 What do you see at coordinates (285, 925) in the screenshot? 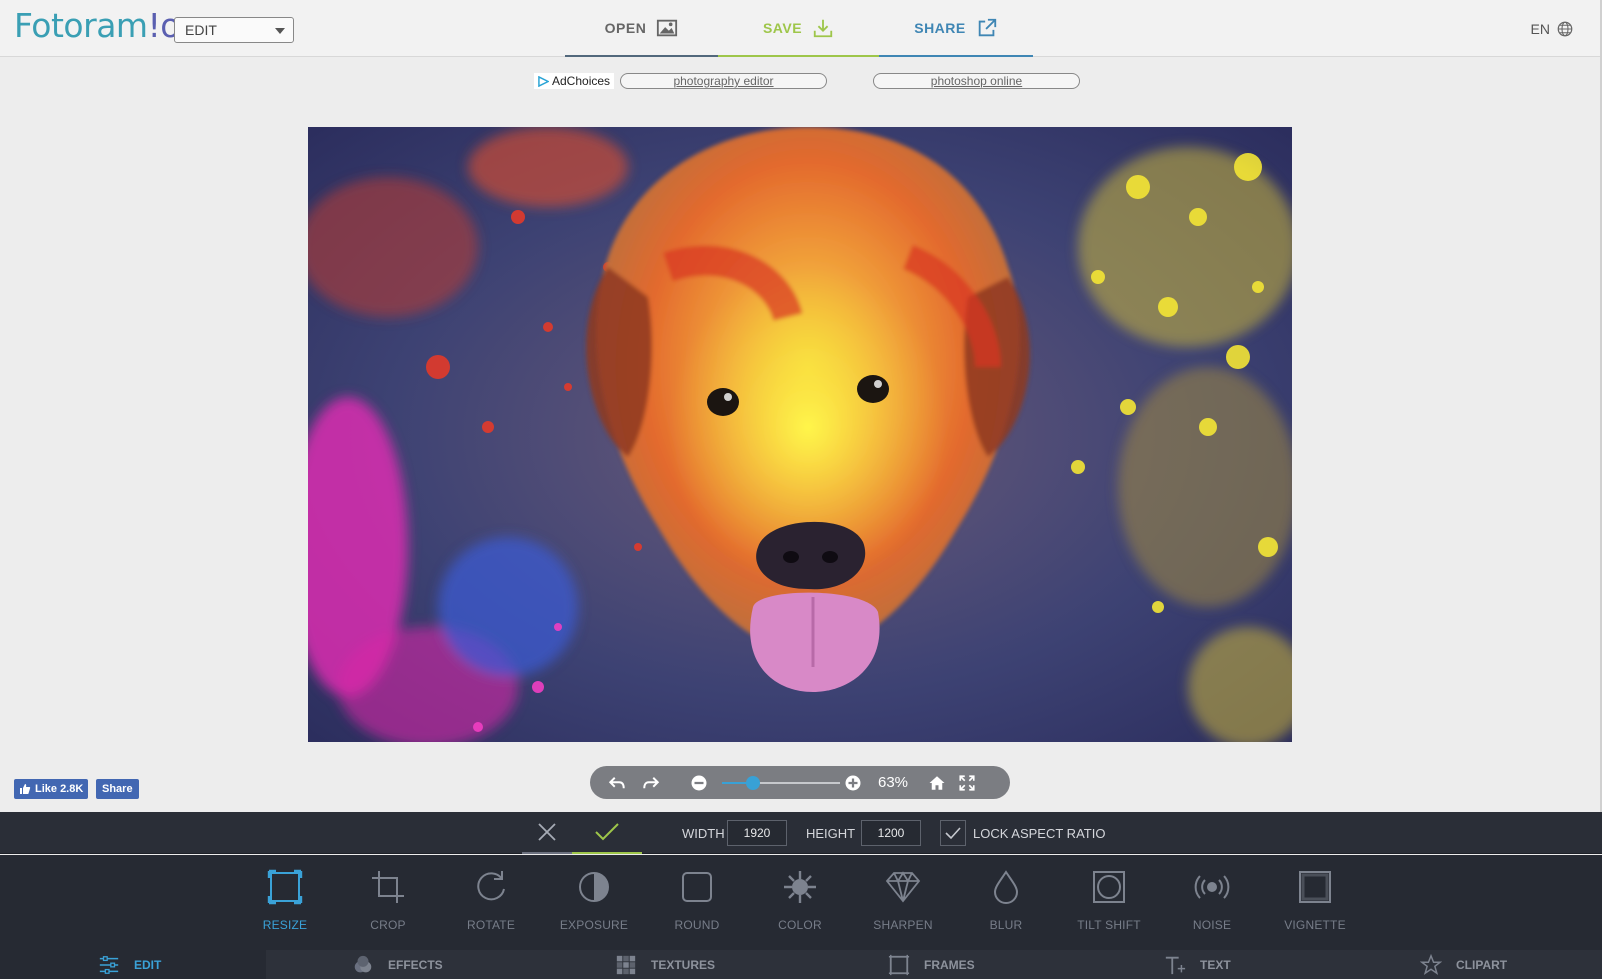
I see `tool-label: RESIZE` at bounding box center [285, 925].